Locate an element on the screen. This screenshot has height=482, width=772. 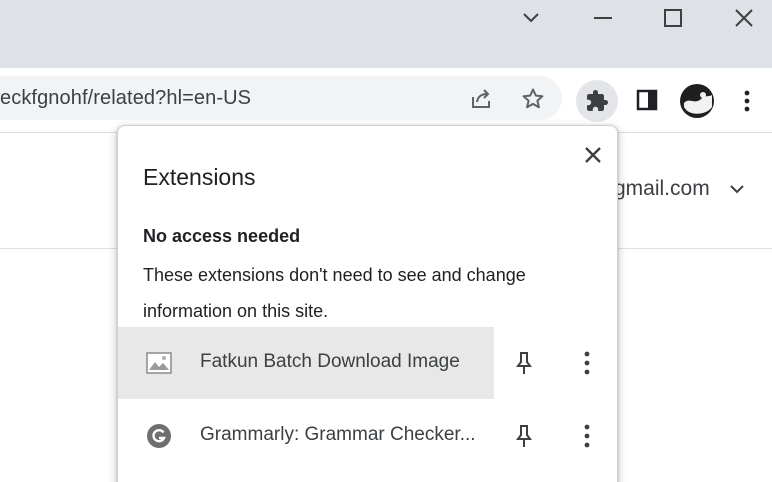
extensions-puzzle-icon is located at coordinates (597, 100).